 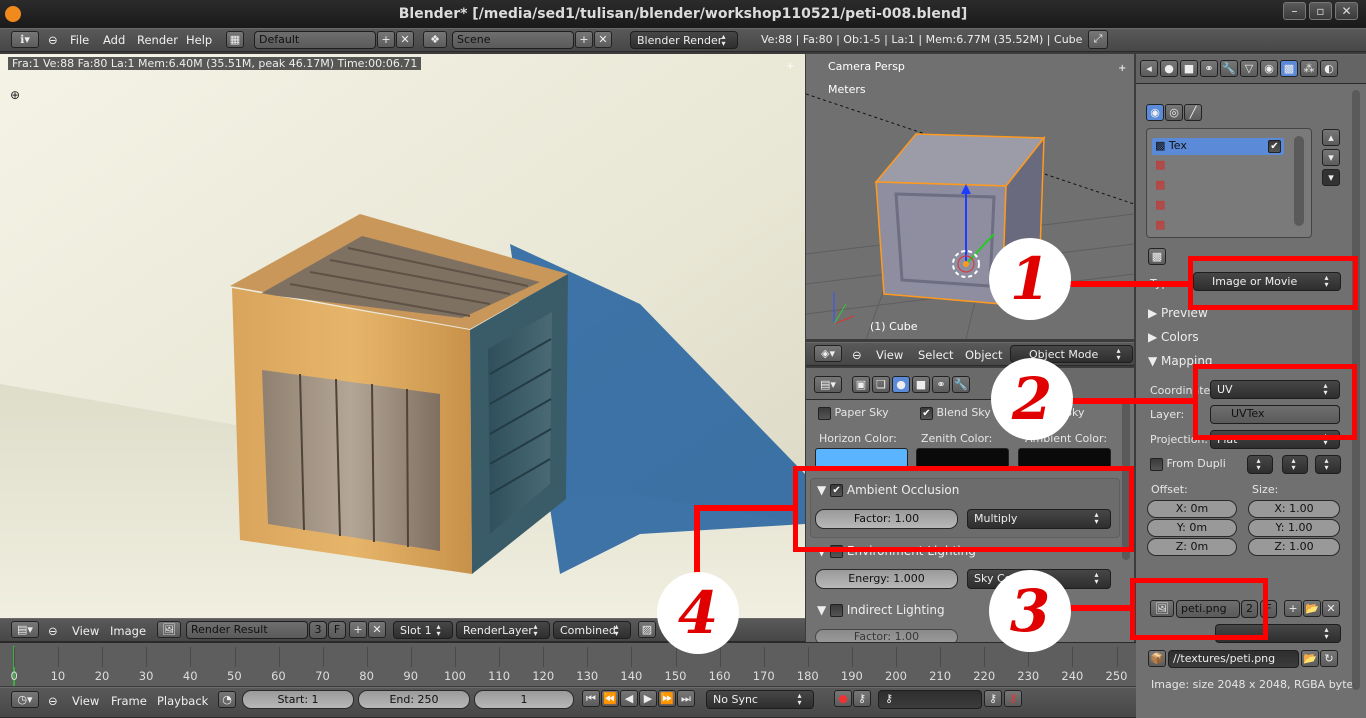 I want to click on timeline-menu-frame: Frame, so click(x=129, y=701).